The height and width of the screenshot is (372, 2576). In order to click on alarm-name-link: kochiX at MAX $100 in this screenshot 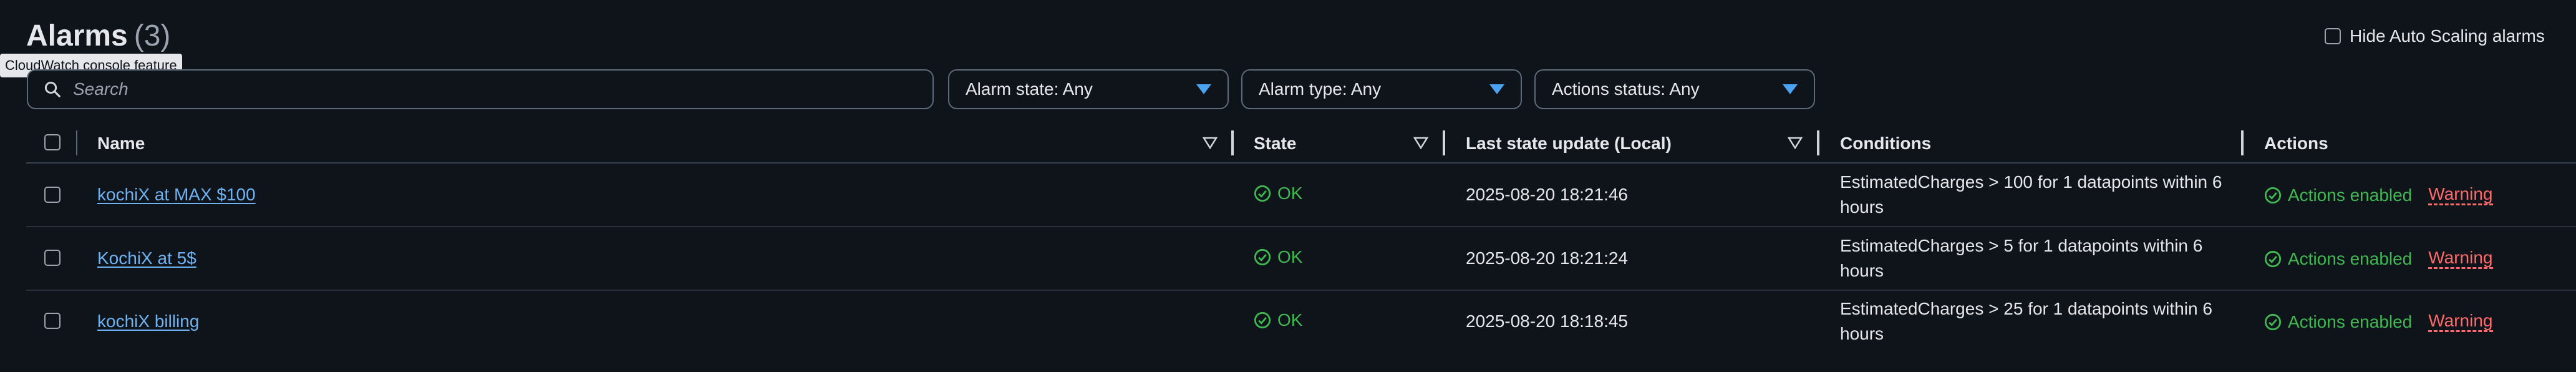, I will do `click(177, 195)`.